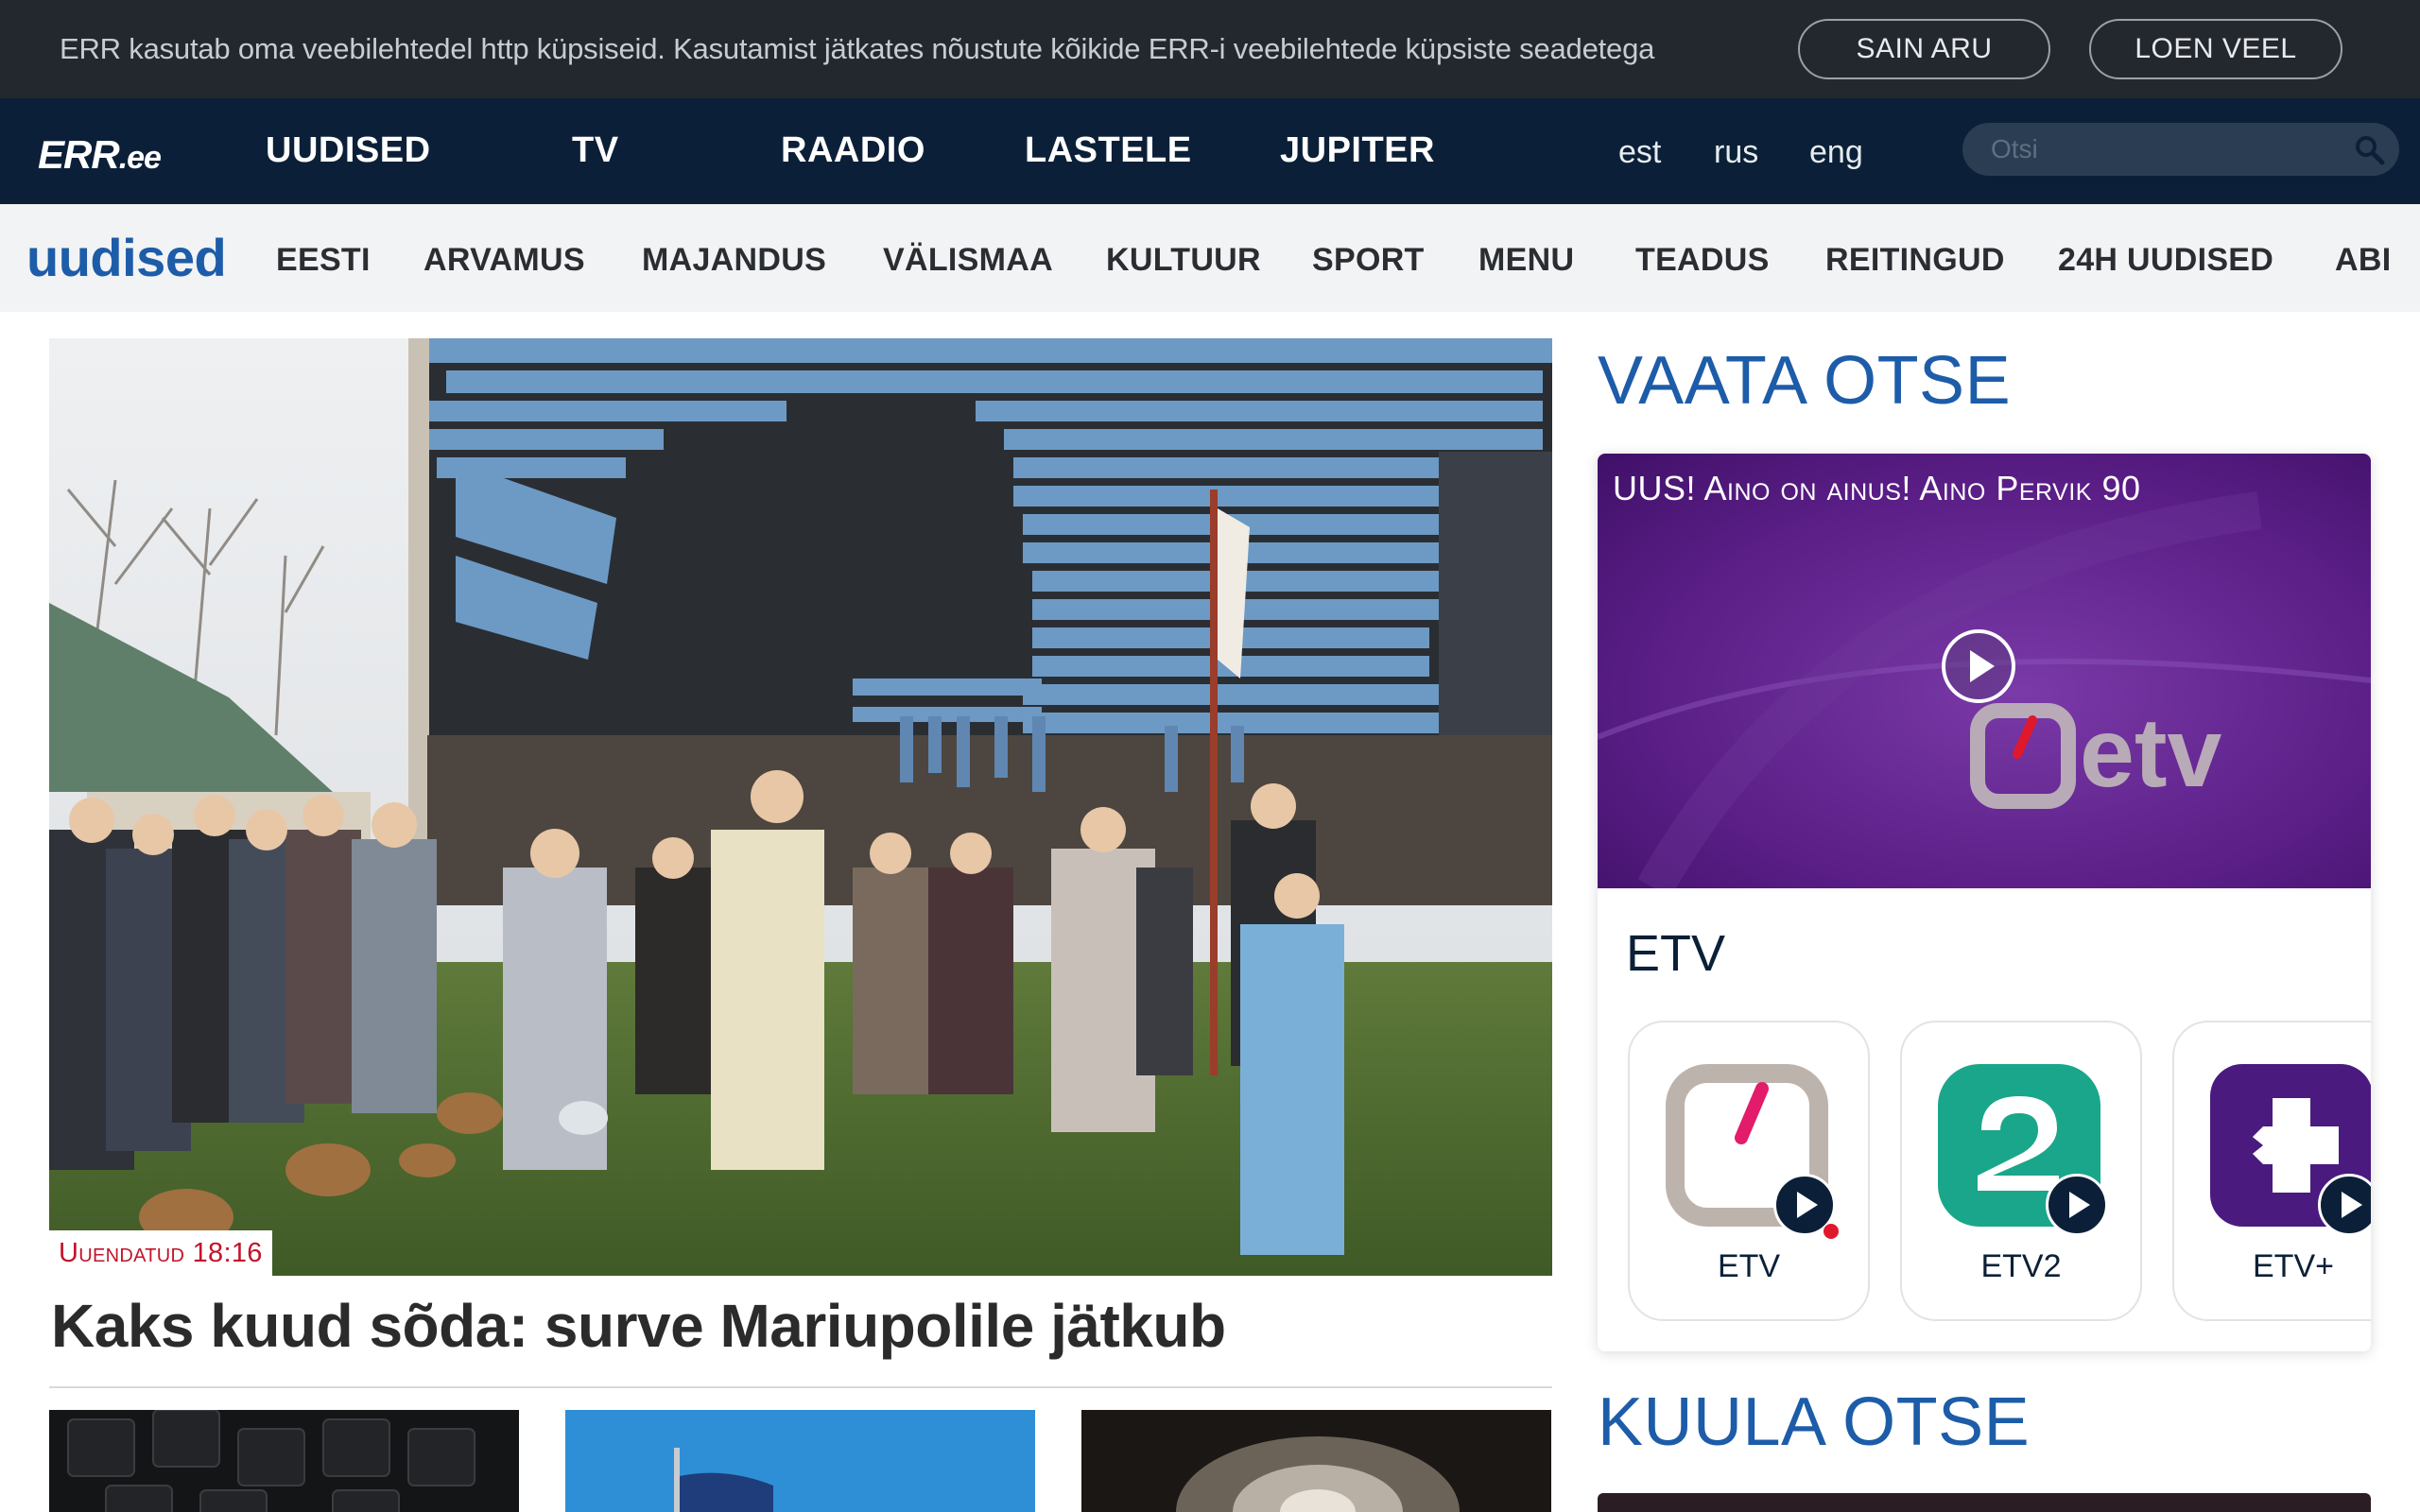  I want to click on hero-divider, so click(800, 1387).